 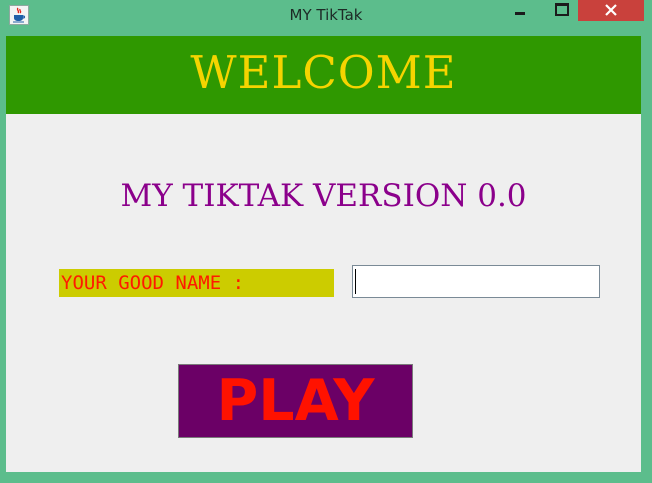 I want to click on name-input, so click(x=476, y=281).